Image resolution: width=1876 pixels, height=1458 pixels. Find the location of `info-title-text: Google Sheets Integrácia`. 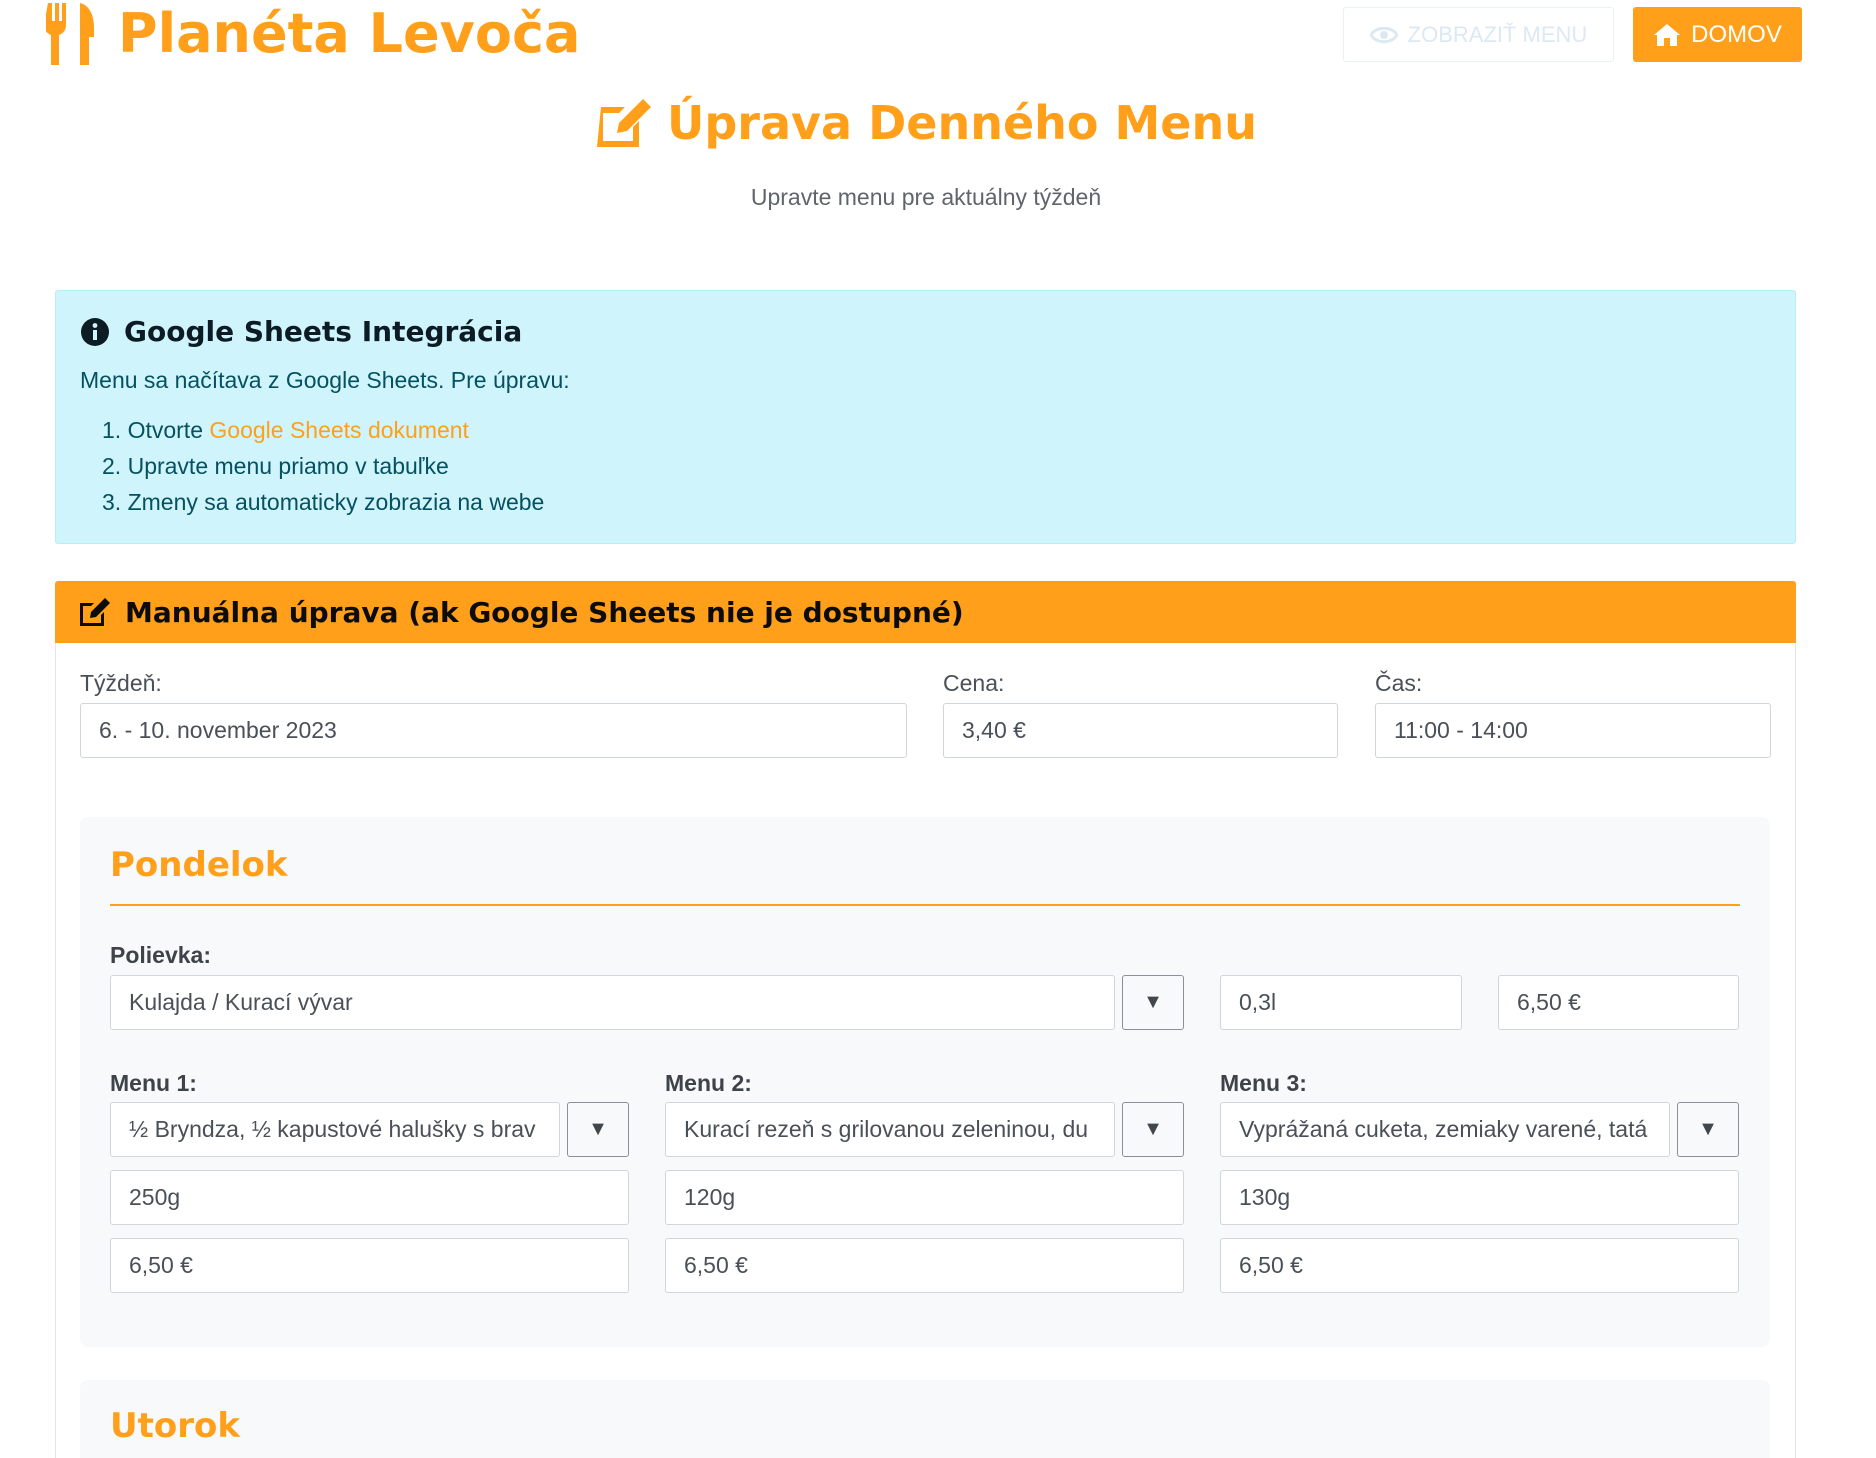

info-title-text: Google Sheets Integrácia is located at coordinates (323, 331).